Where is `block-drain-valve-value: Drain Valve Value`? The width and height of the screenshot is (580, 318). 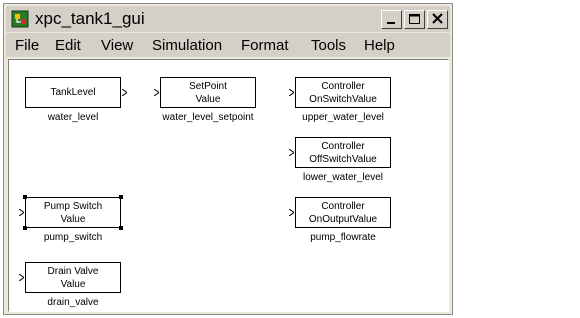
block-drain-valve-value: Drain Valve Value is located at coordinates (73, 277).